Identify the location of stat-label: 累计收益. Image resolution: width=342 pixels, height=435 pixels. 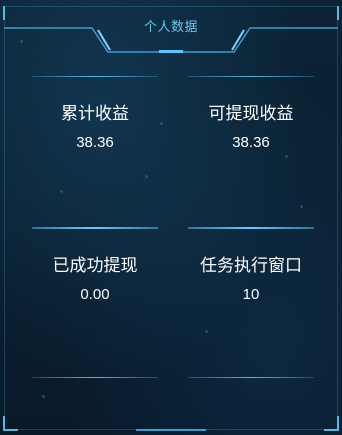
(95, 114).